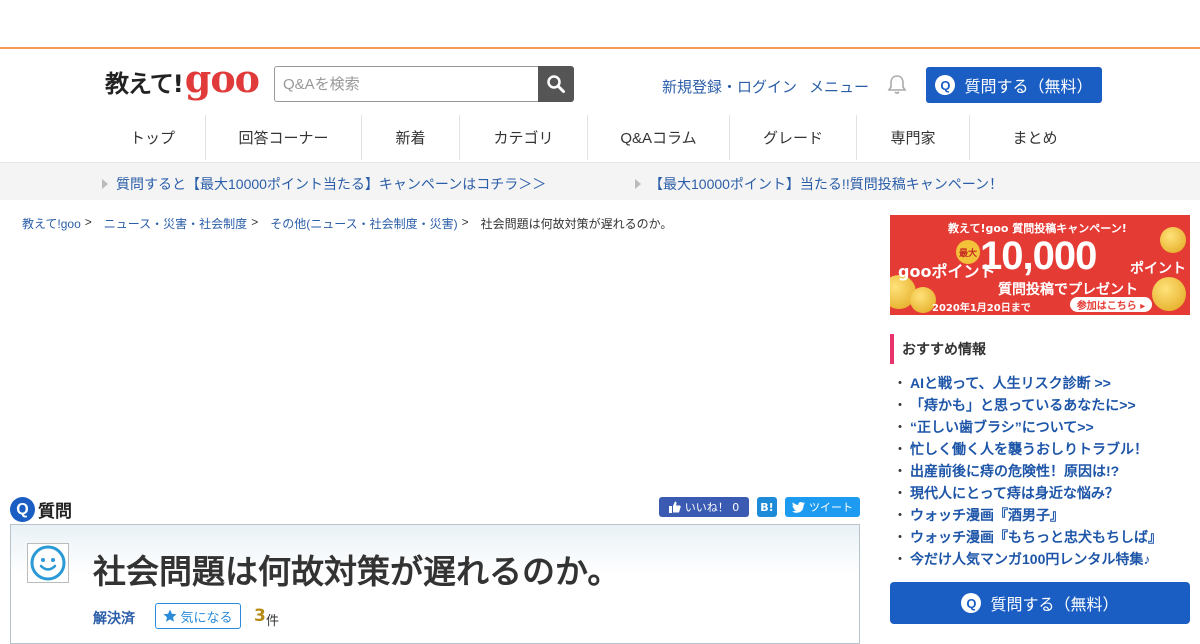  I want to click on ask-question-button: Q 質問する（無料）, so click(1014, 85).